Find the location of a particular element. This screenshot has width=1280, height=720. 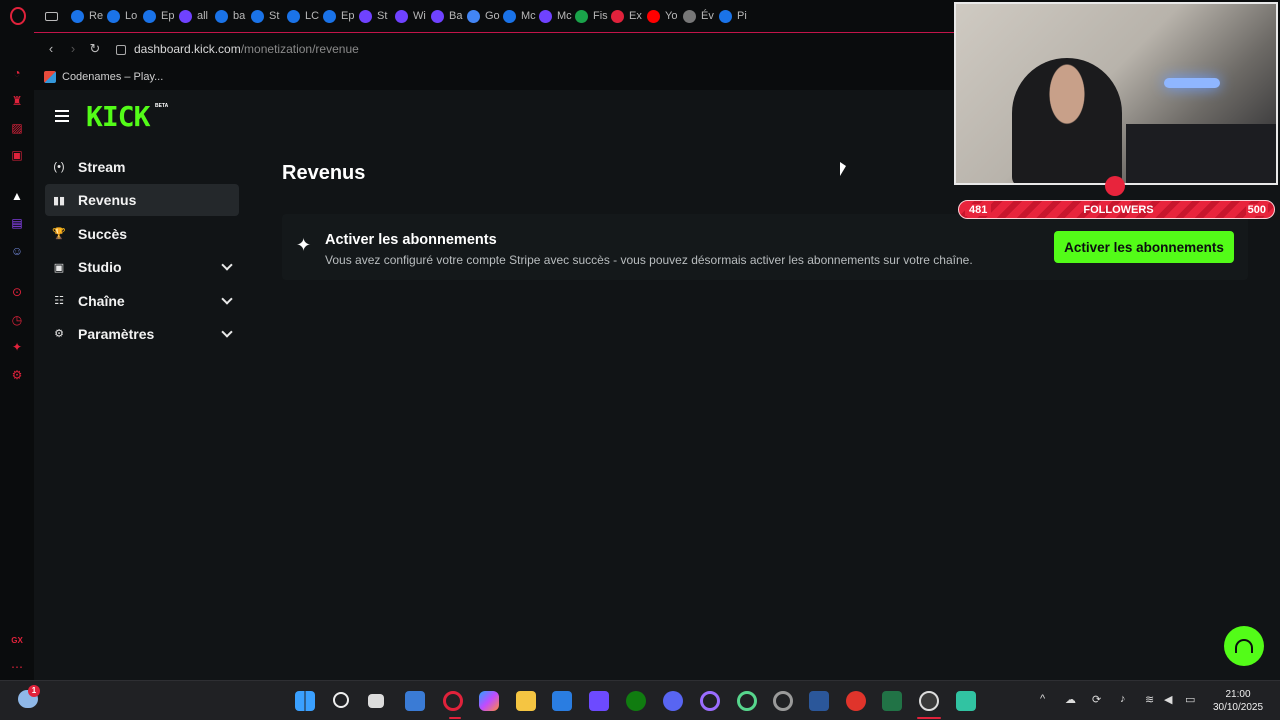

proton-icon is located at coordinates (599, 701).